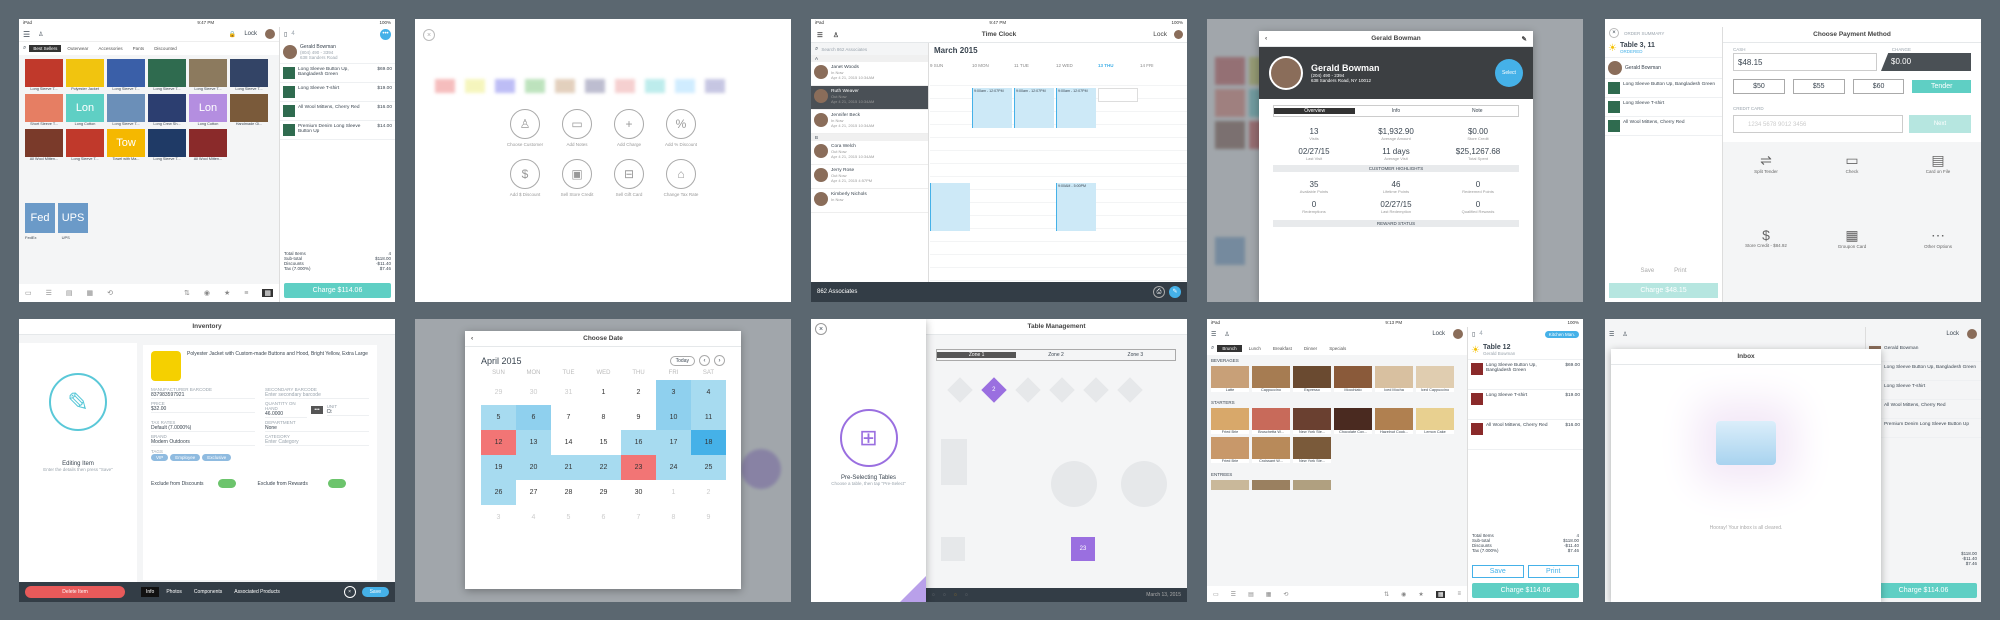  Describe the element at coordinates (944, 595) in the screenshot. I see `zone-control: ◌` at that location.